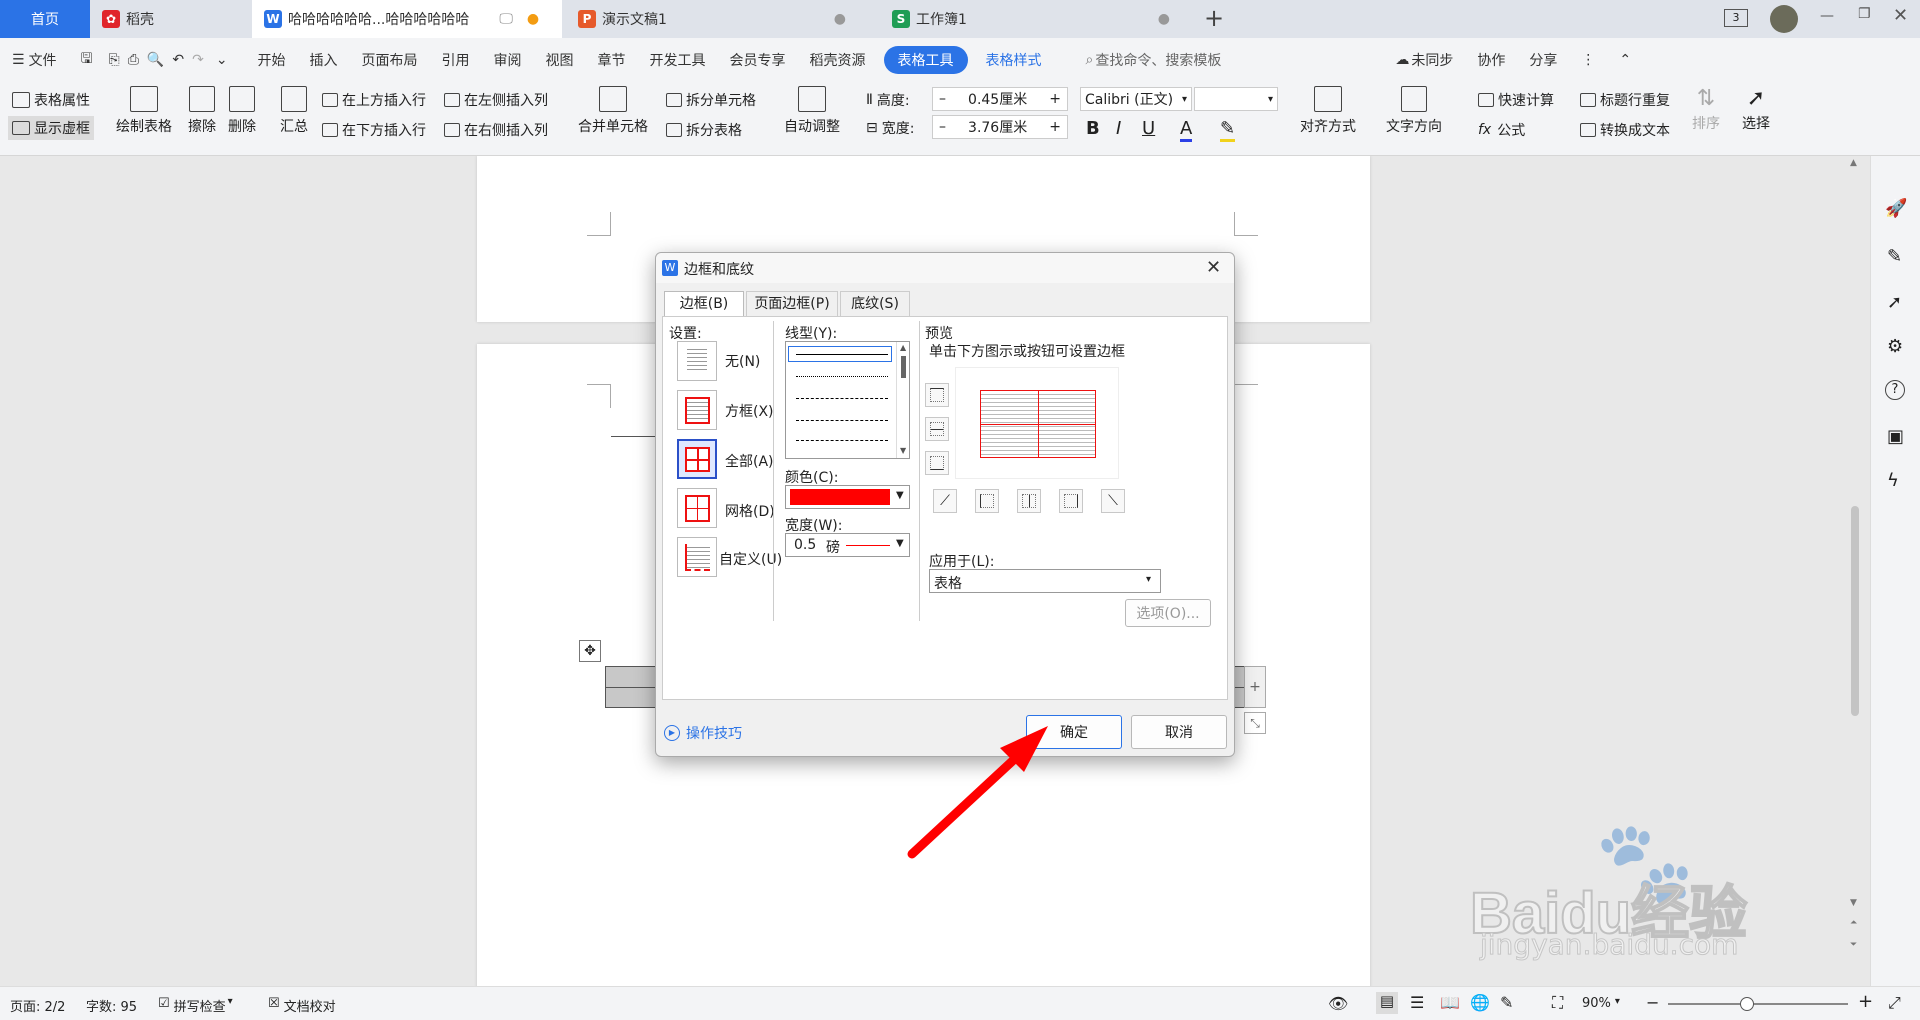 The image size is (1920, 1020). I want to click on zoom-select: 90% ▾, so click(1601, 1003).